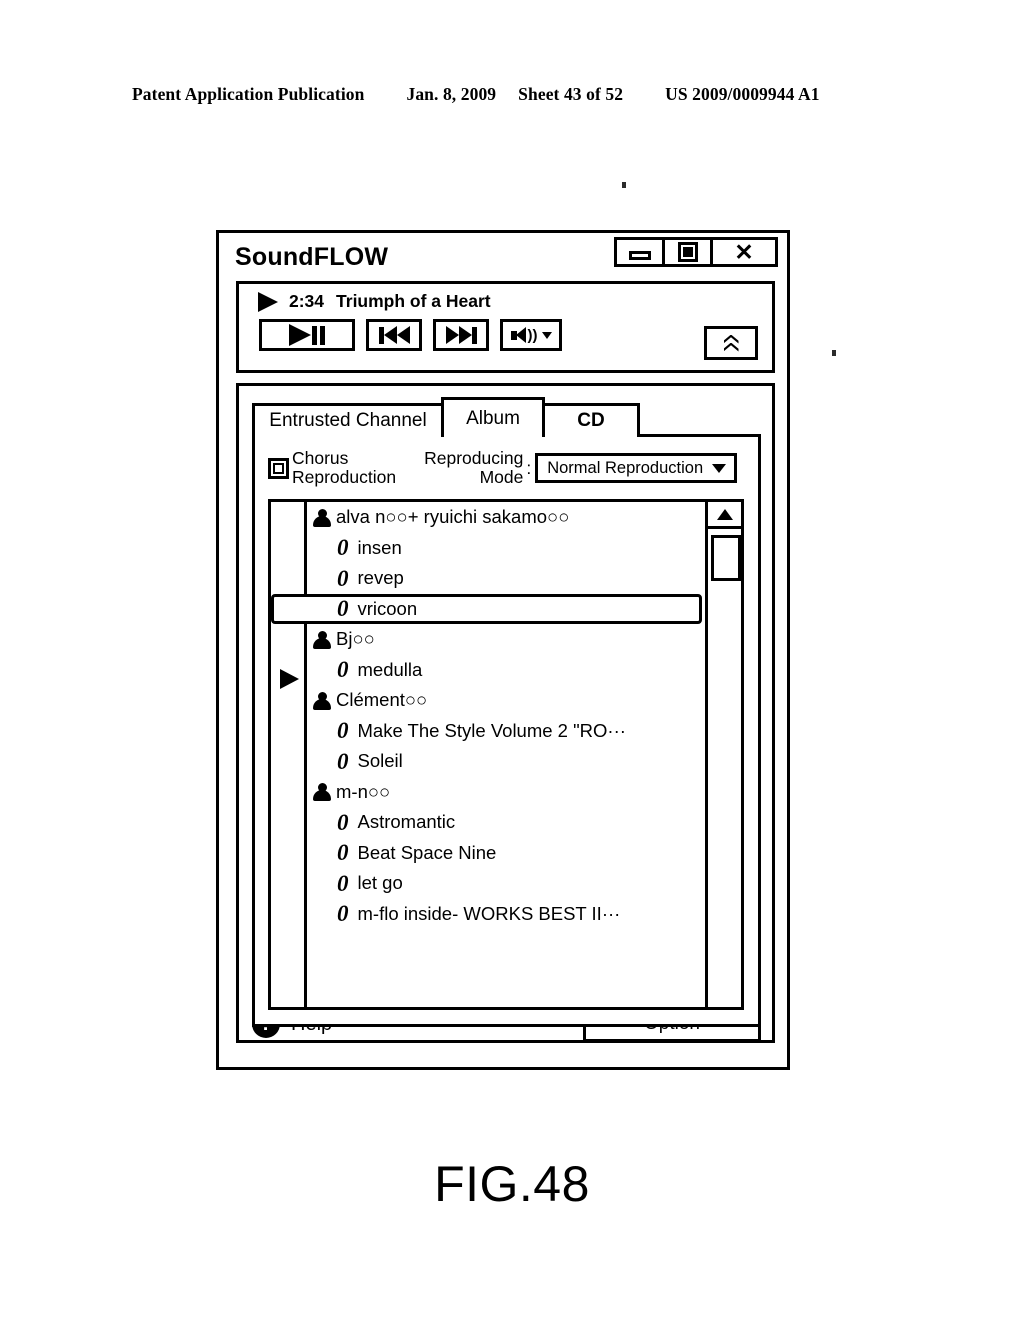 The width and height of the screenshot is (1024, 1320). Describe the element at coordinates (413, 301) in the screenshot. I see `track-title: Triumph of a Heart` at that location.